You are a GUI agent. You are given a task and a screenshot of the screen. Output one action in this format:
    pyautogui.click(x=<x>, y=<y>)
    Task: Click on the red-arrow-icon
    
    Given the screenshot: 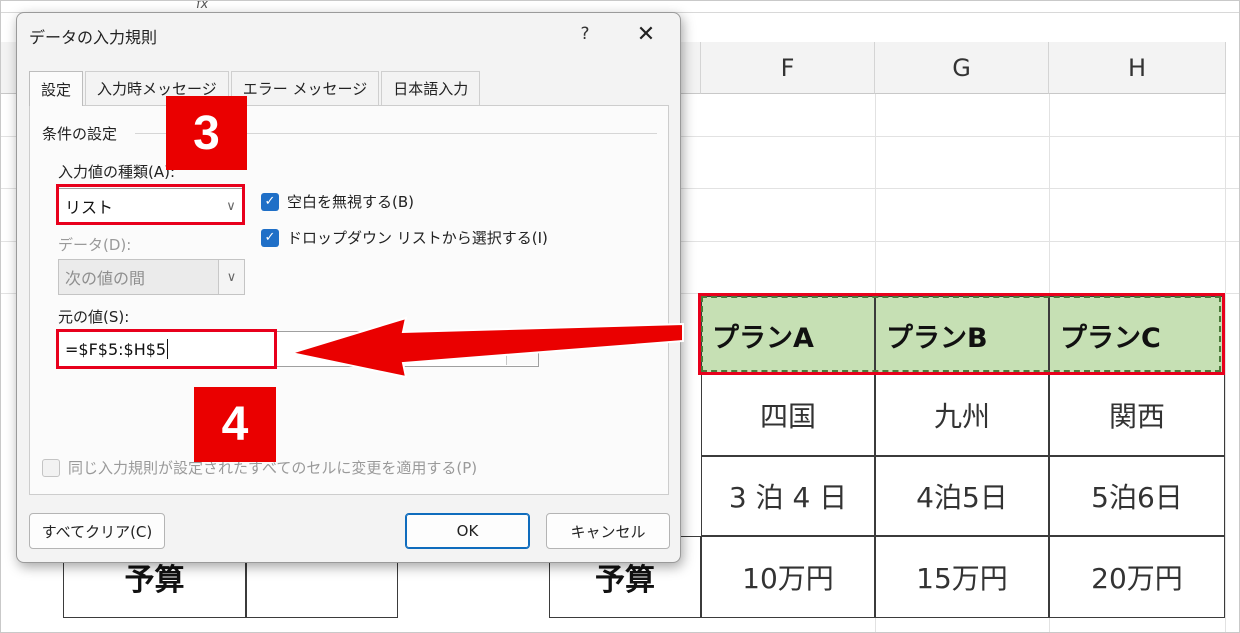 What is the action you would take?
    pyautogui.click(x=487, y=347)
    